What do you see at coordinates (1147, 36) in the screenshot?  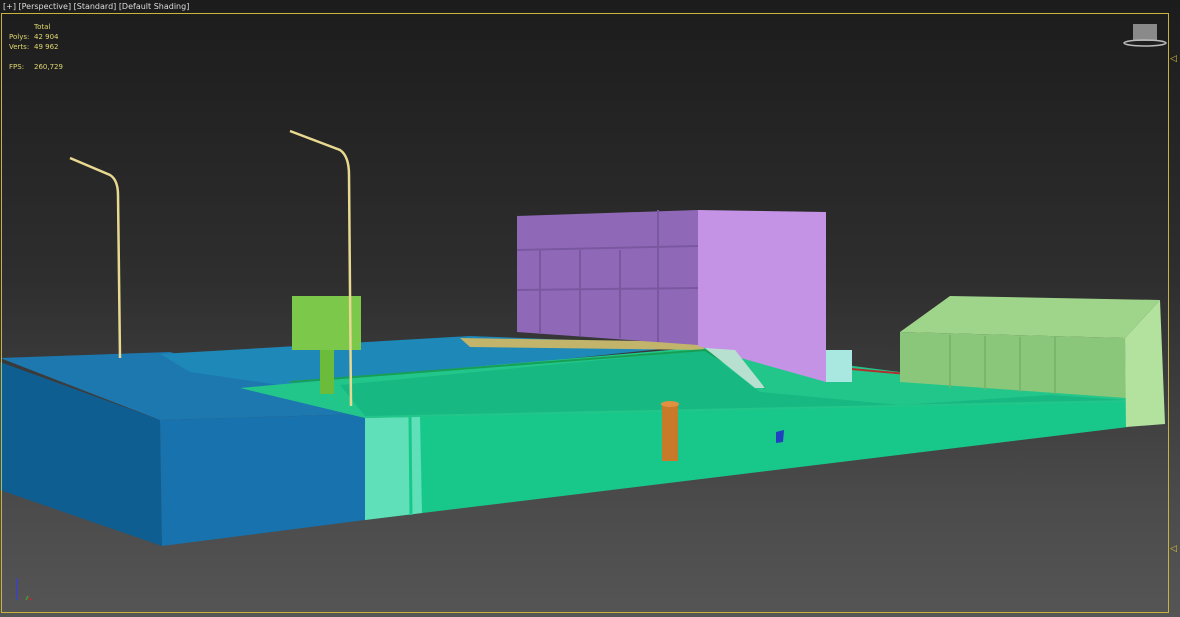 I see `viewcube-icon` at bounding box center [1147, 36].